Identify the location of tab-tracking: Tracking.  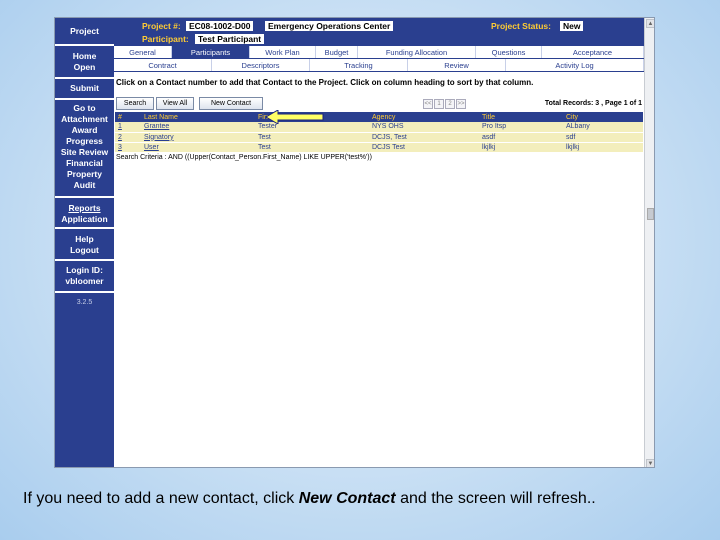
(359, 65).